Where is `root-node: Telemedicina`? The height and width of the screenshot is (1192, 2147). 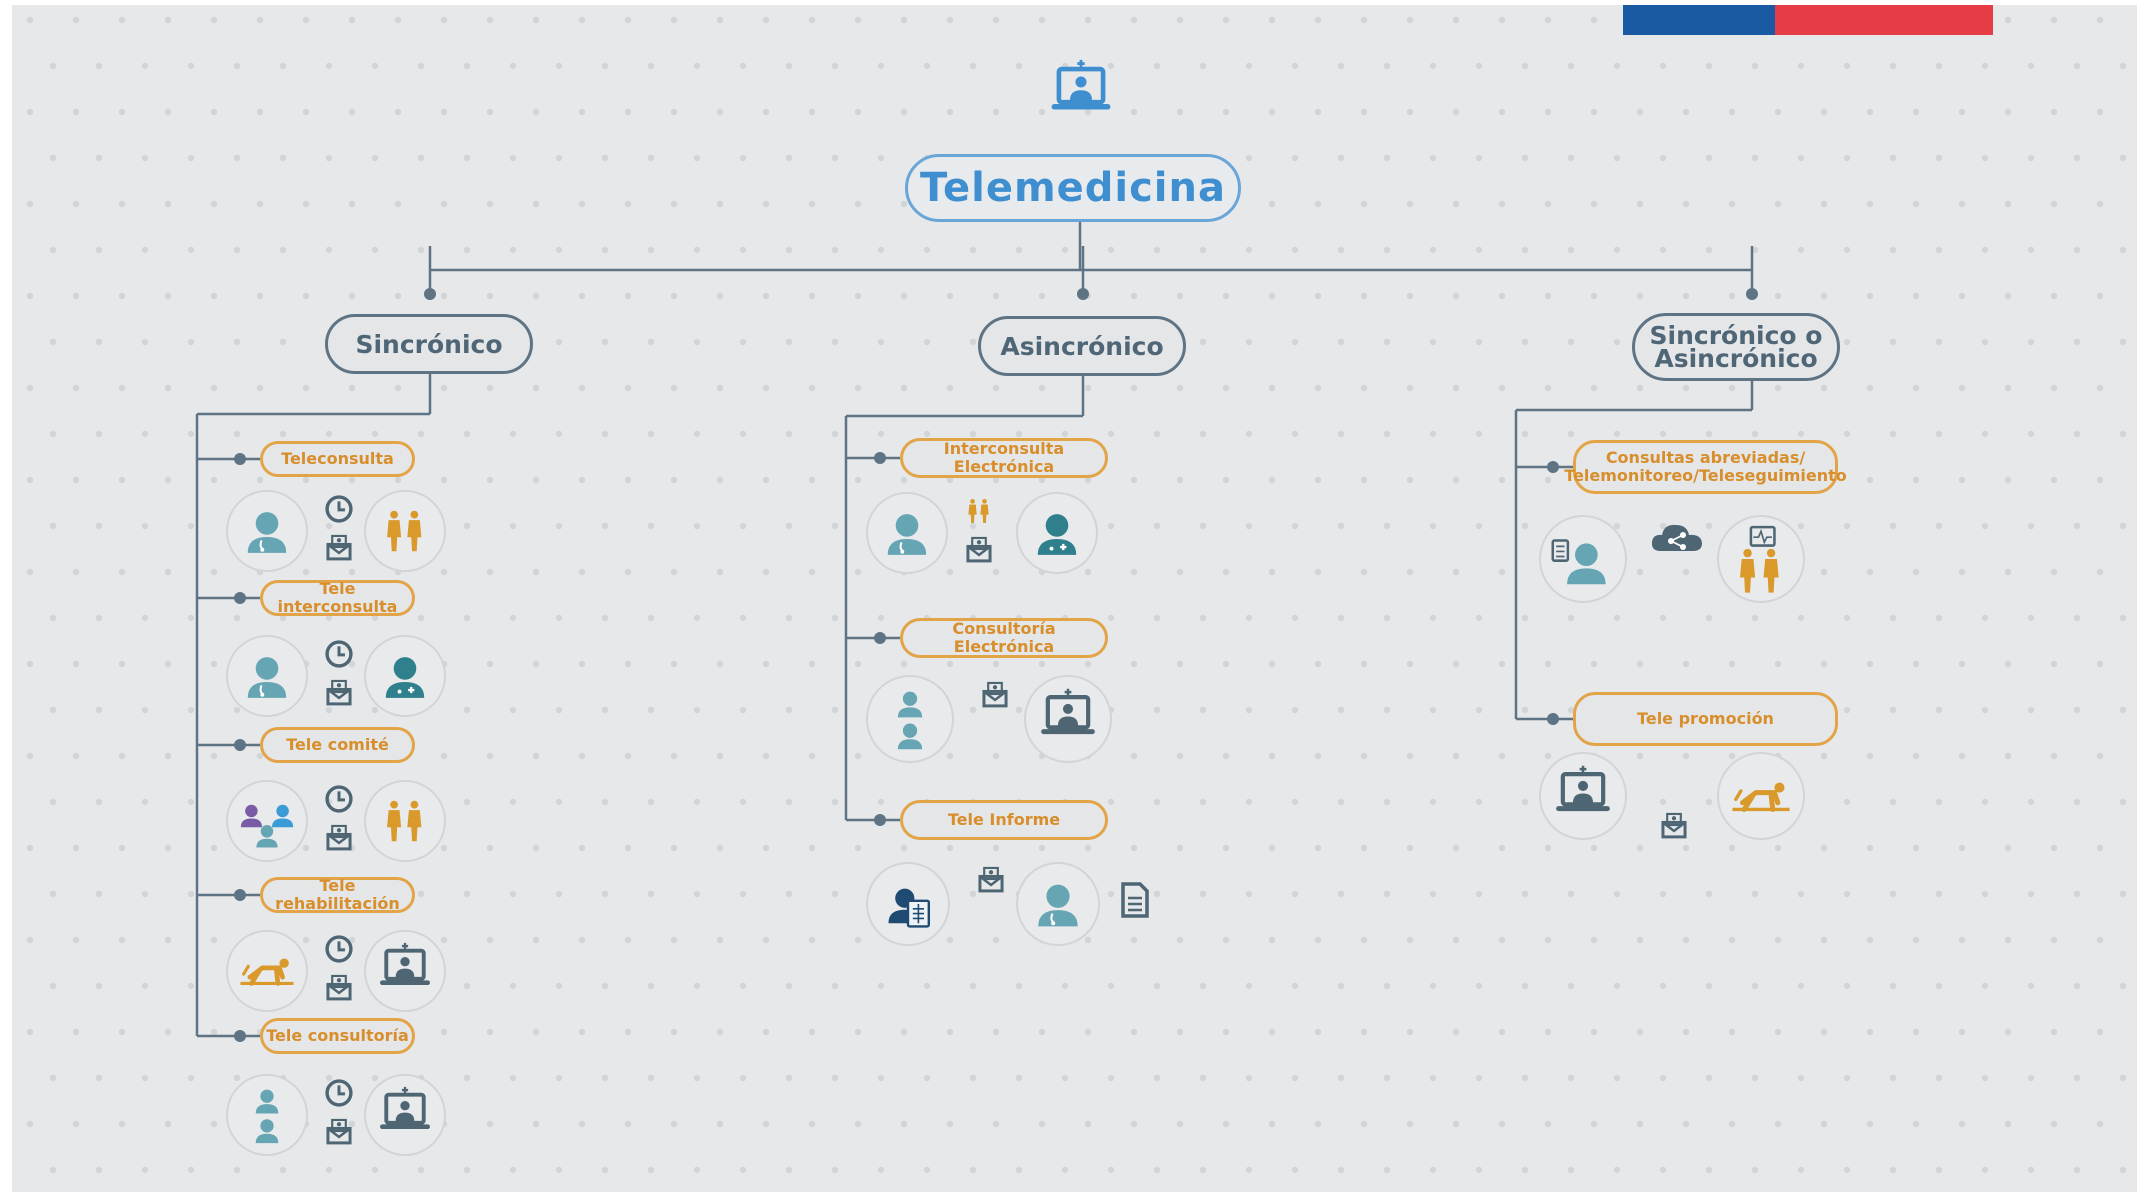 root-node: Telemedicina is located at coordinates (1073, 188).